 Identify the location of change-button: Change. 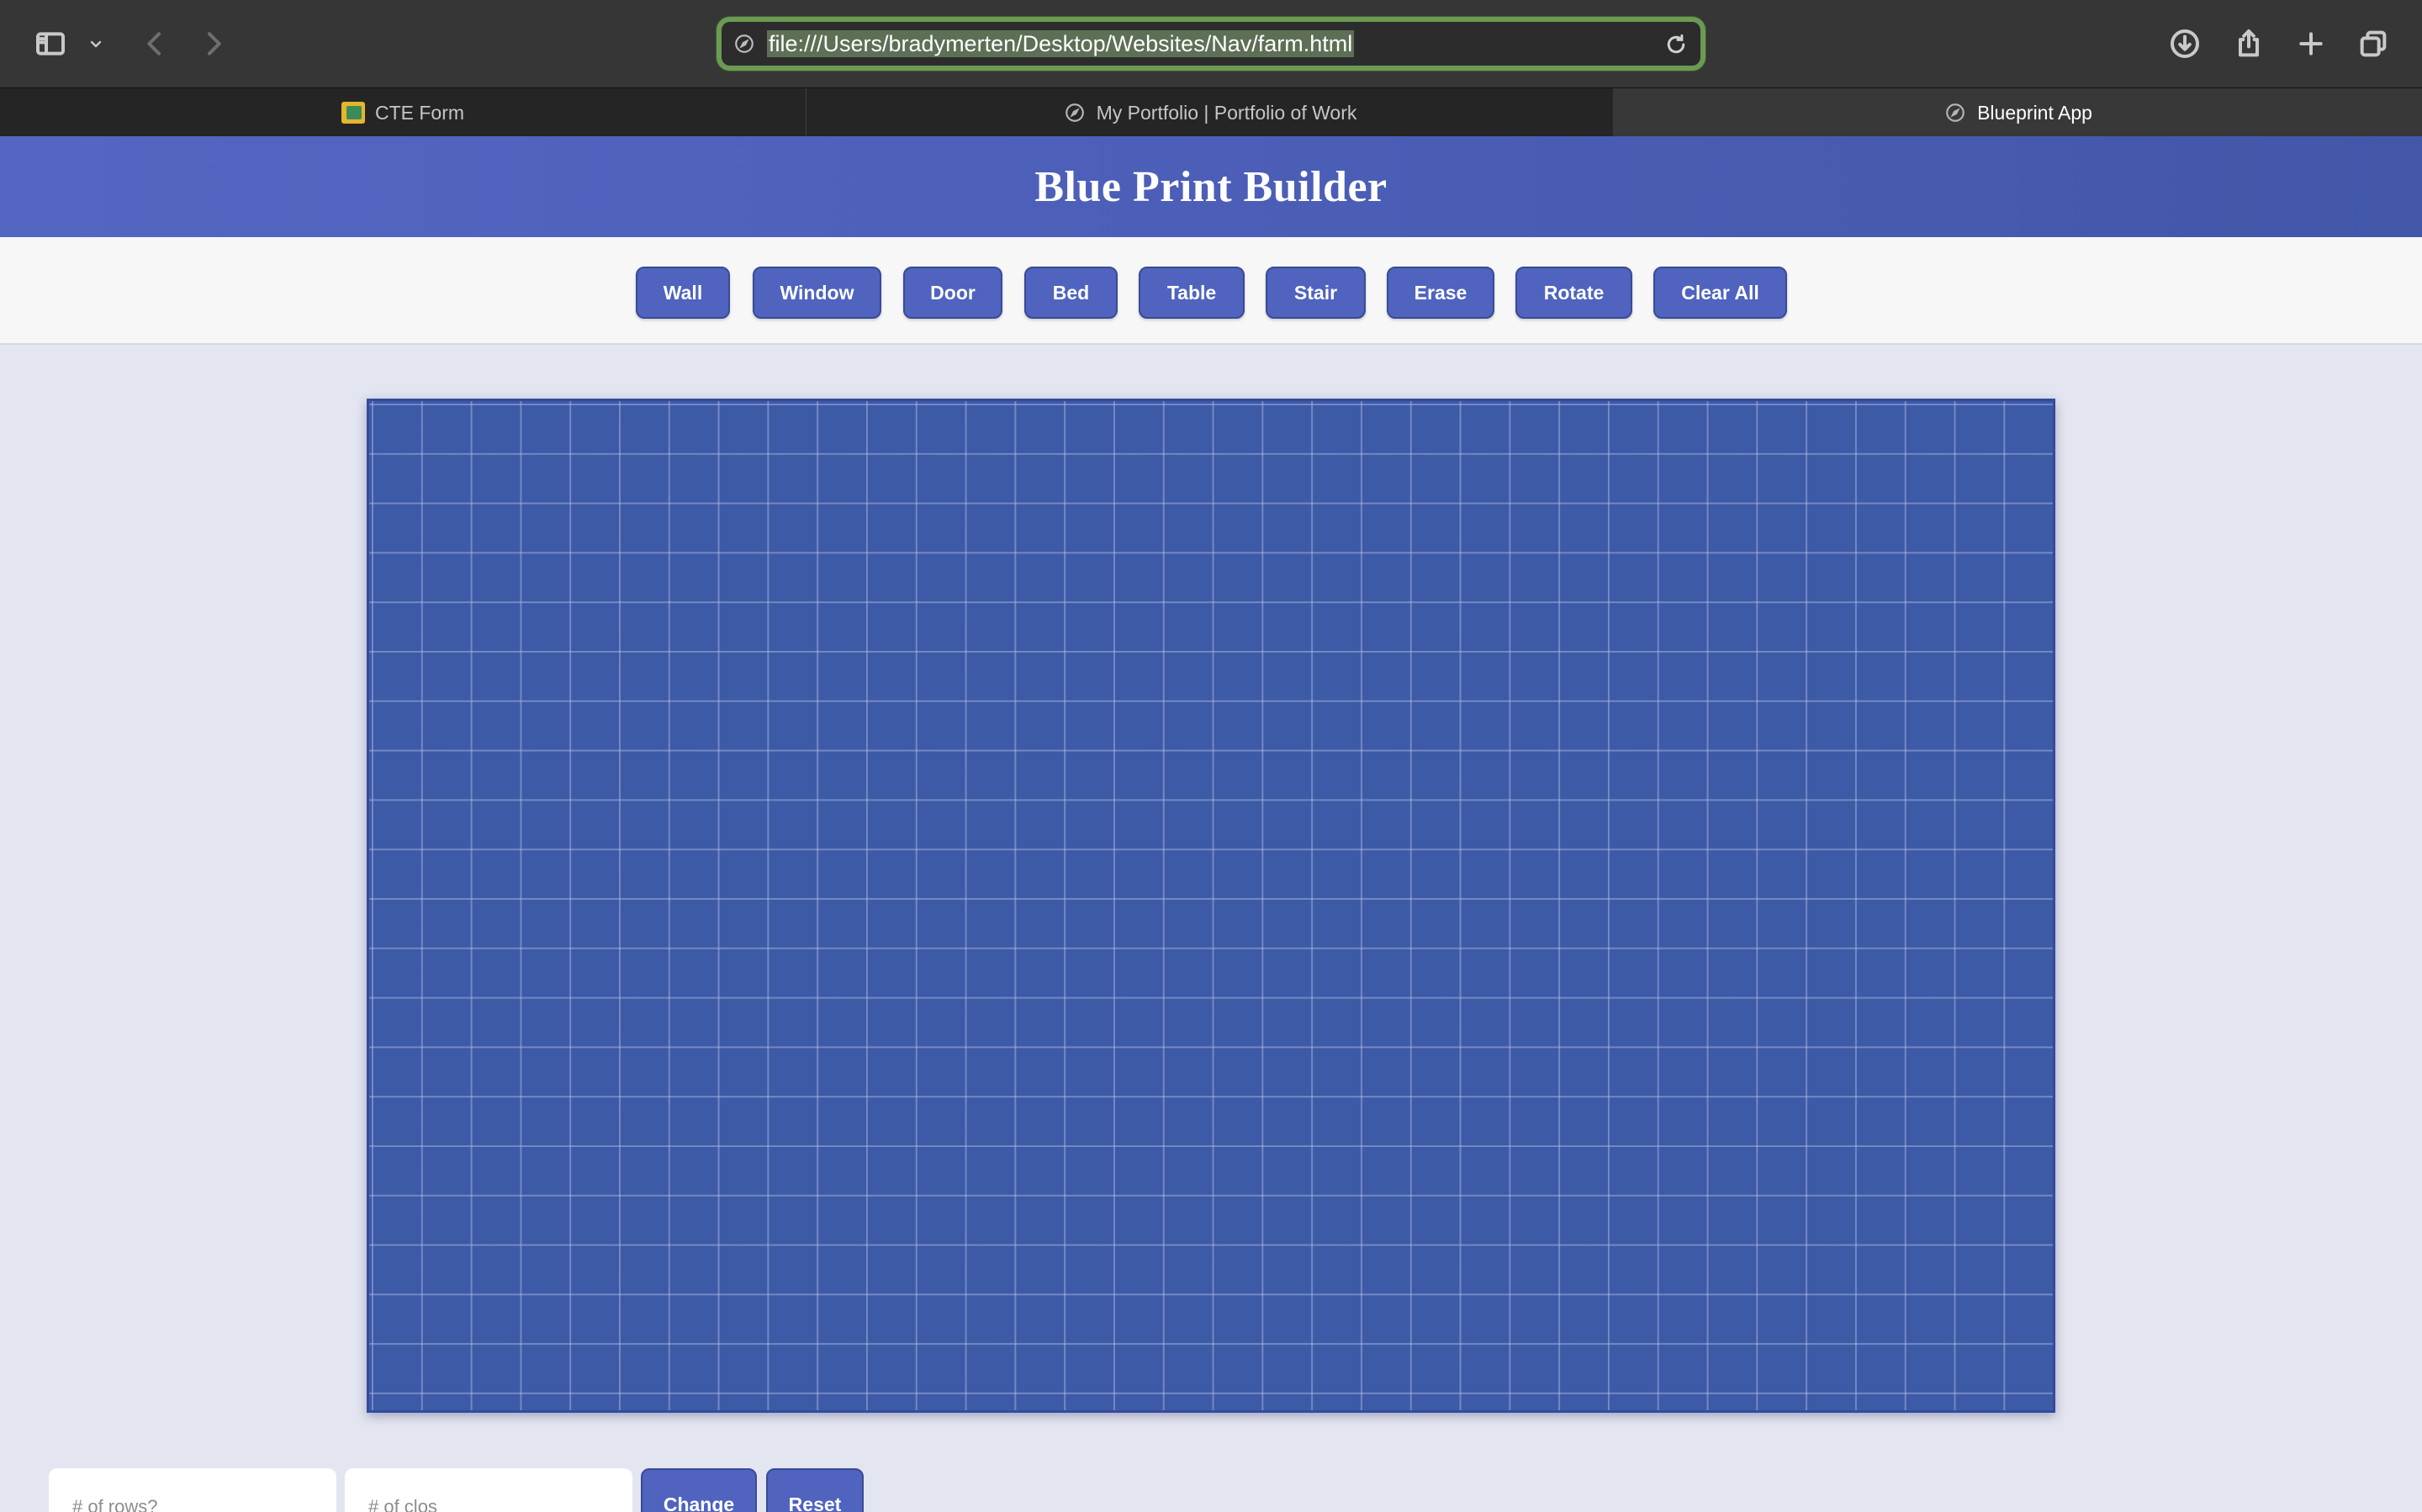
(699, 1490).